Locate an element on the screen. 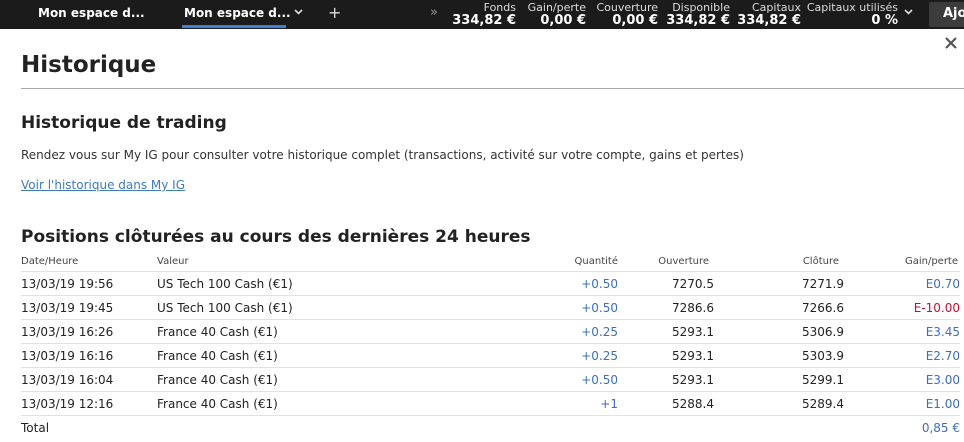 The width and height of the screenshot is (964, 442). cell-ouverture: 5288.4 is located at coordinates (693, 404).